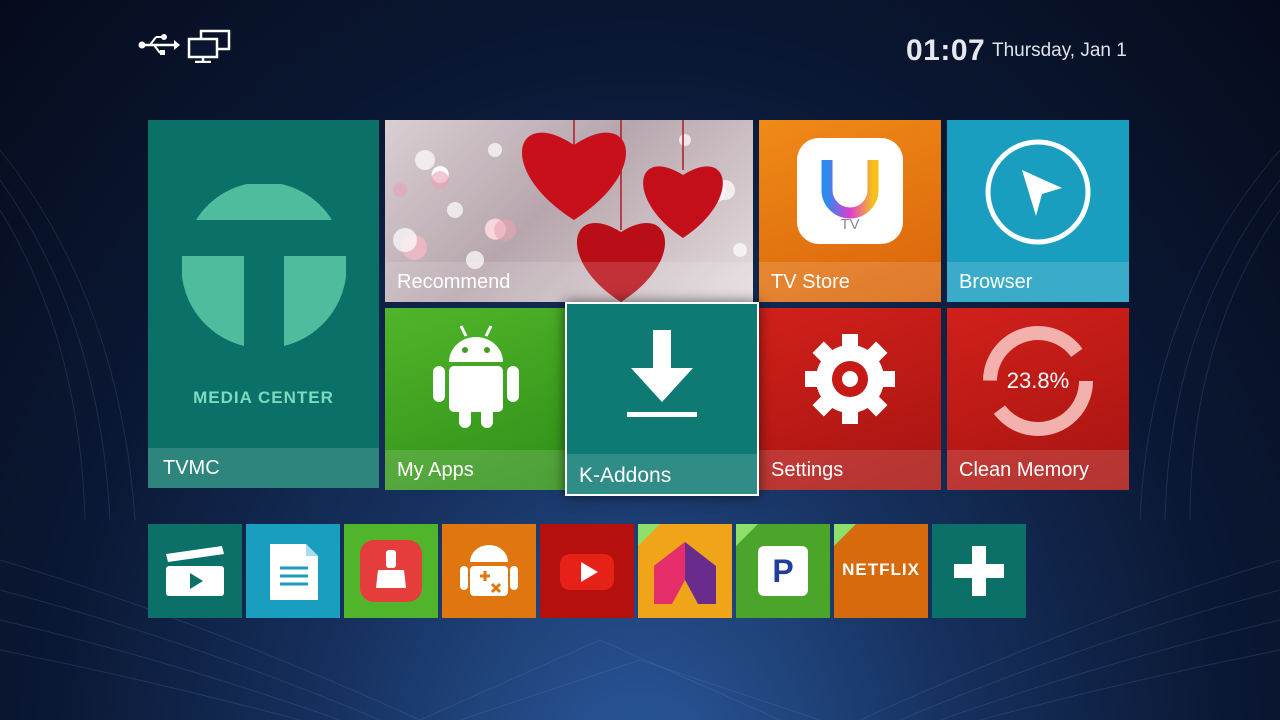  I want to click on broom-icon, so click(391, 571).